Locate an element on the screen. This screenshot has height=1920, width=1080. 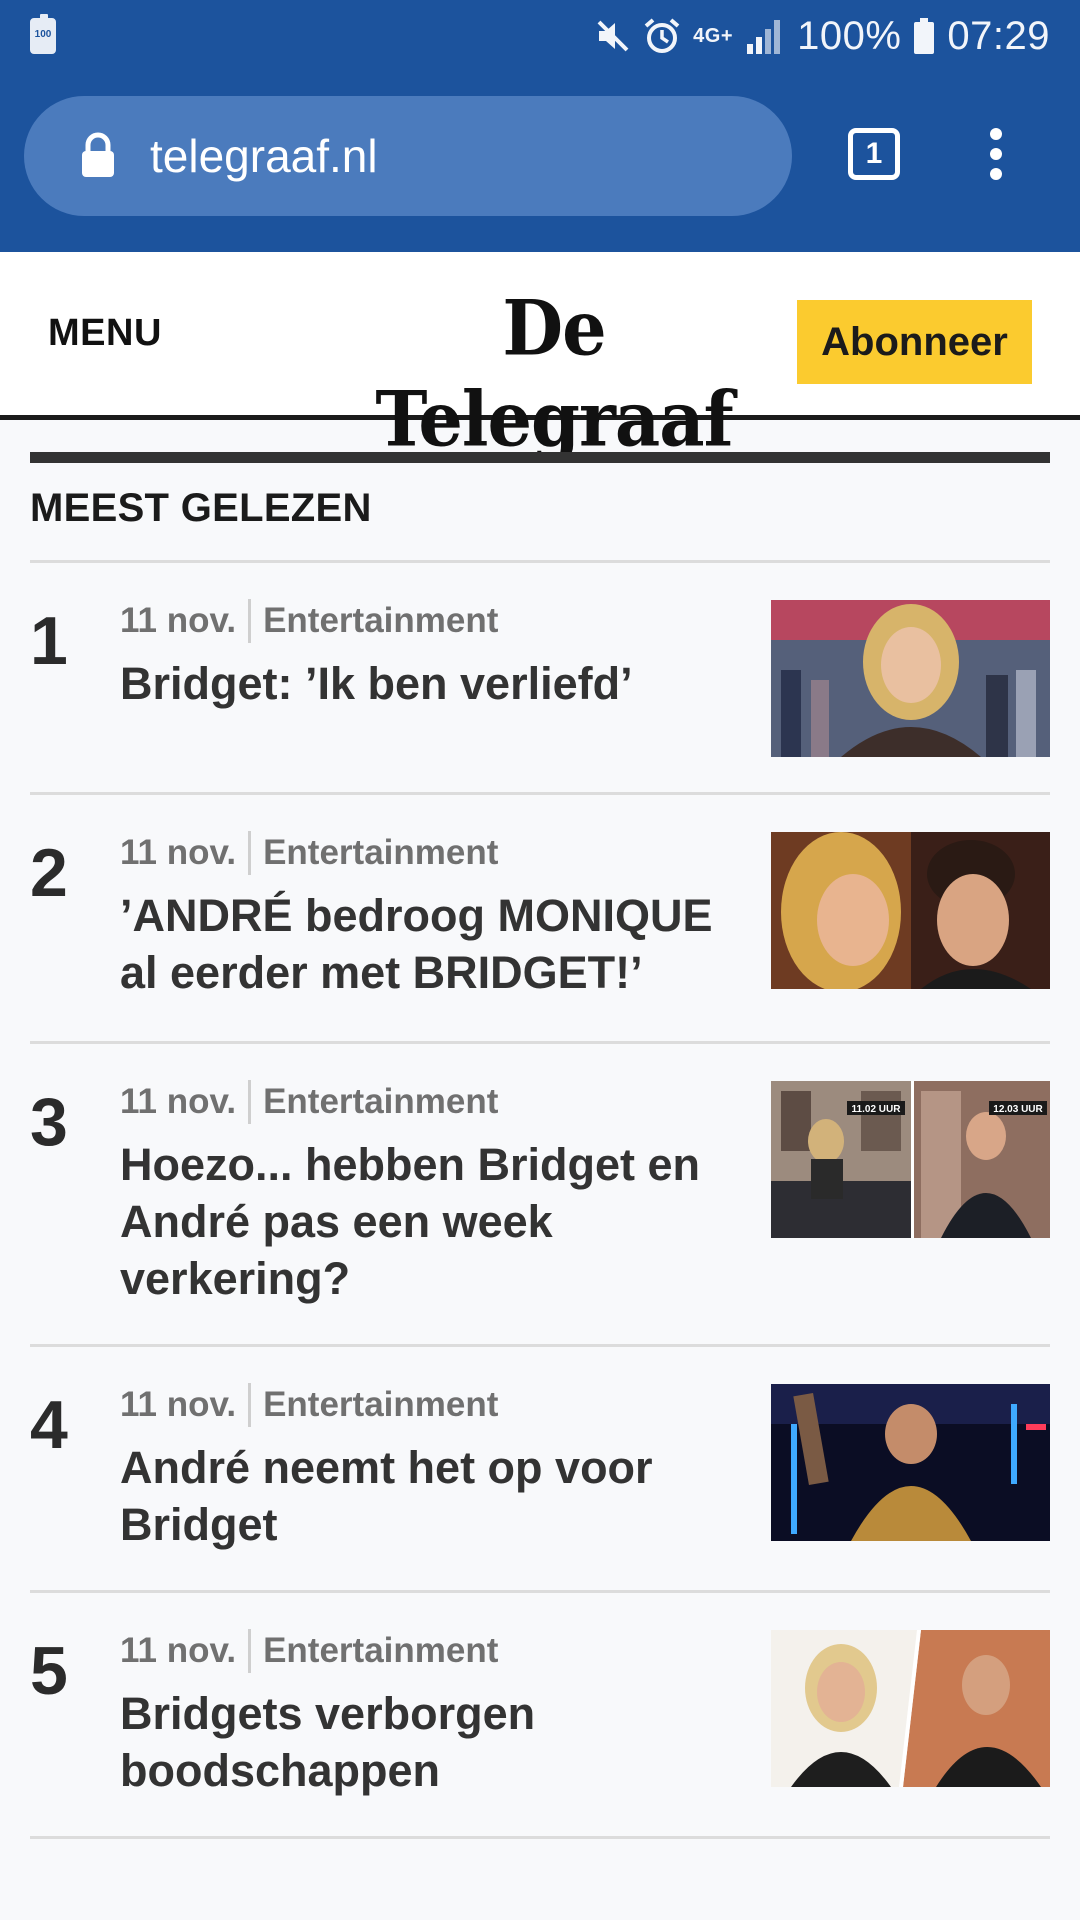
thumbnail-image-3: 11.02 UUR 12.03 UUR is located at coordinates (910, 1159).